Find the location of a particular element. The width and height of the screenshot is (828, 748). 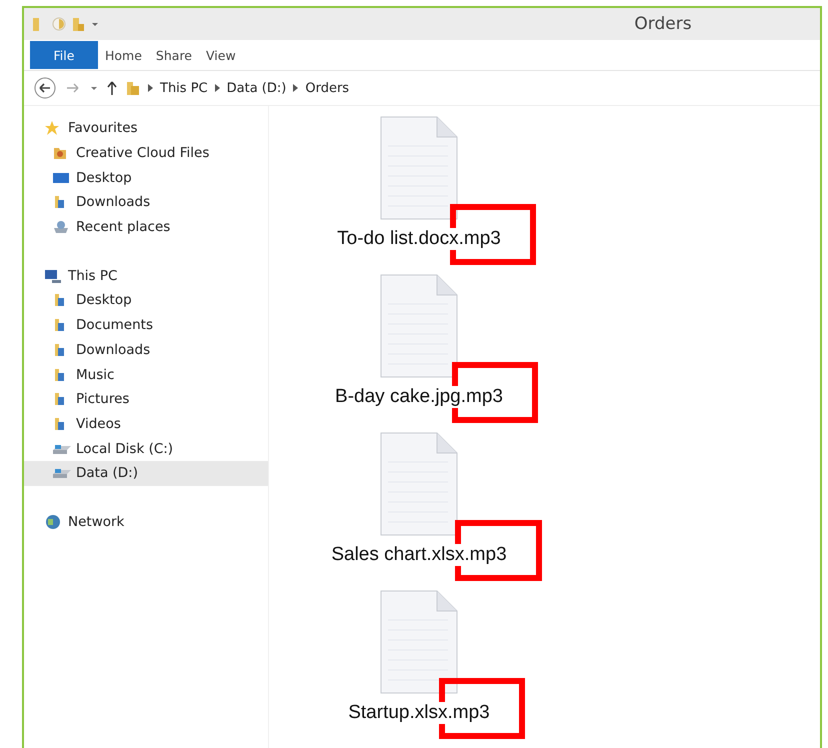

computer-icon is located at coordinates (53, 276).